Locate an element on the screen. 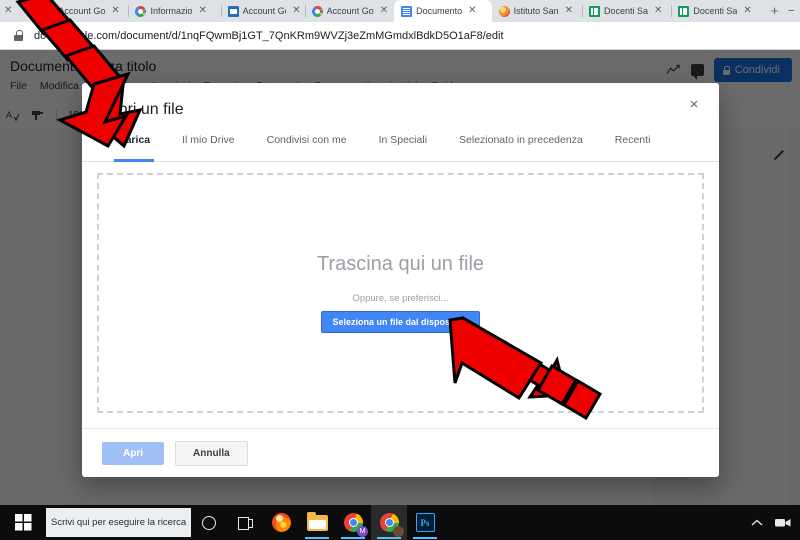  tab-in-speciali: In Speciali is located at coordinates (403, 146).